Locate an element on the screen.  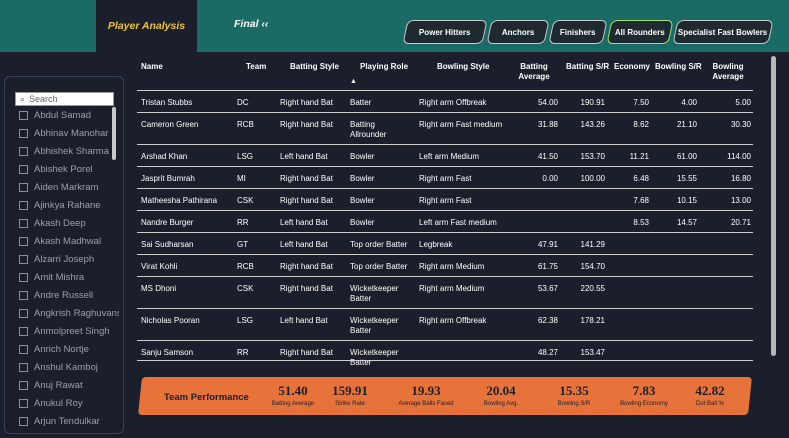
cell-bowling-style: Left arm Fast medium is located at coordinates (458, 222).